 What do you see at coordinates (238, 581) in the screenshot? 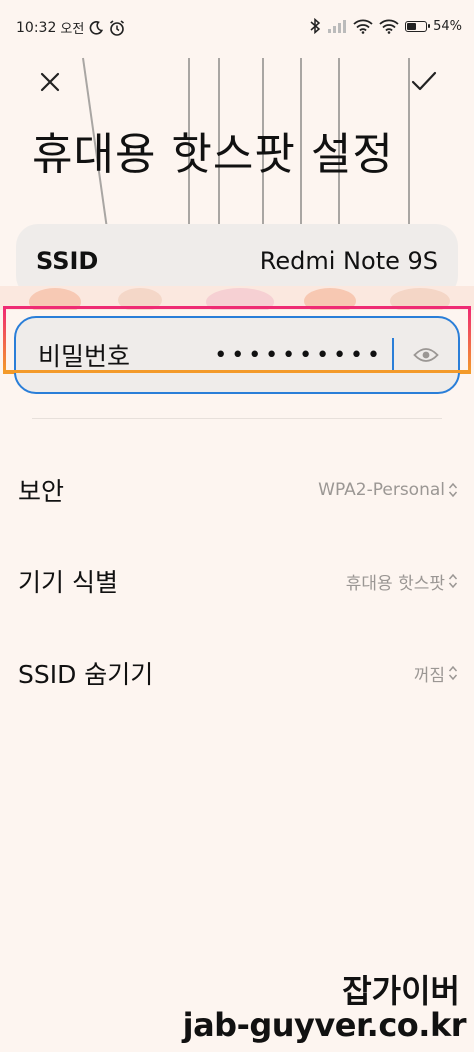
I see `setting-row-device-id: 기기 식별 휴대용 핫스팟` at bounding box center [238, 581].